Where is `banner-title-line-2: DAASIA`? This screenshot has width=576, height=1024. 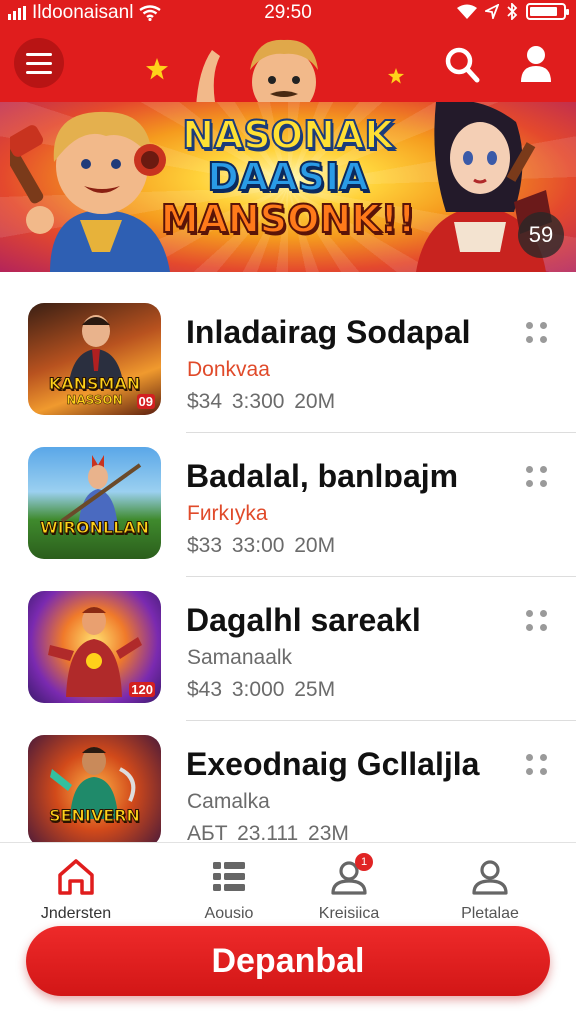
banner-title-line-2: DAASIA is located at coordinates (287, 177).